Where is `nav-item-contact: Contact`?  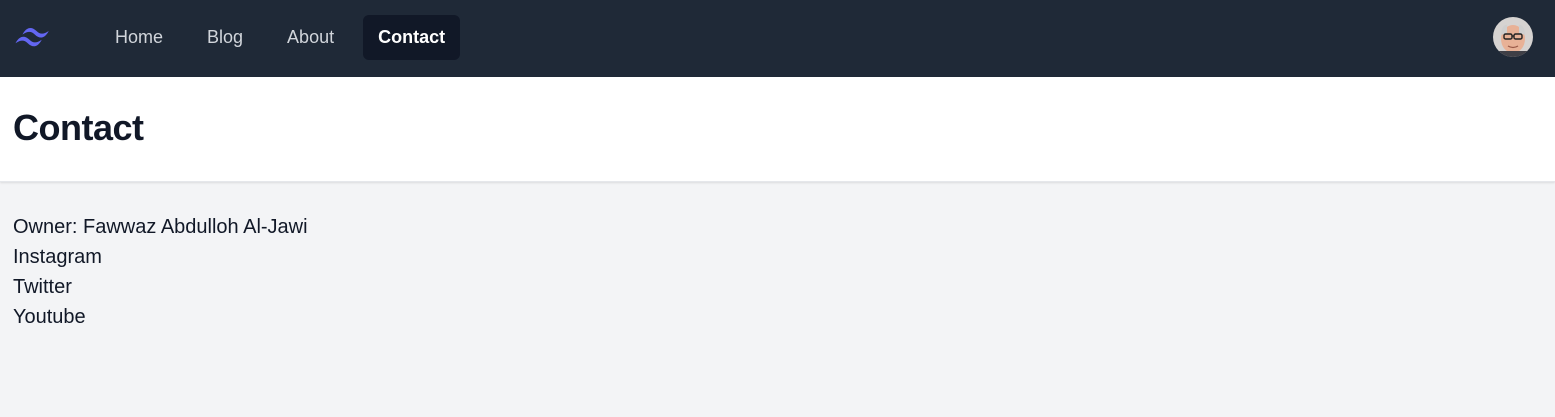 nav-item-contact: Contact is located at coordinates (412, 37).